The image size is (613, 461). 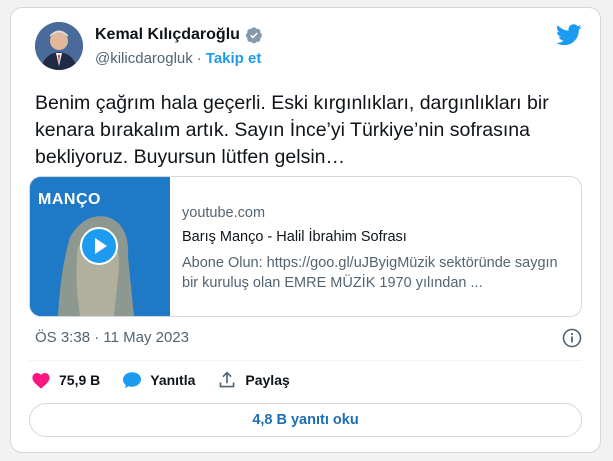 I want to click on like-button: 75,9 B, so click(x=65, y=380).